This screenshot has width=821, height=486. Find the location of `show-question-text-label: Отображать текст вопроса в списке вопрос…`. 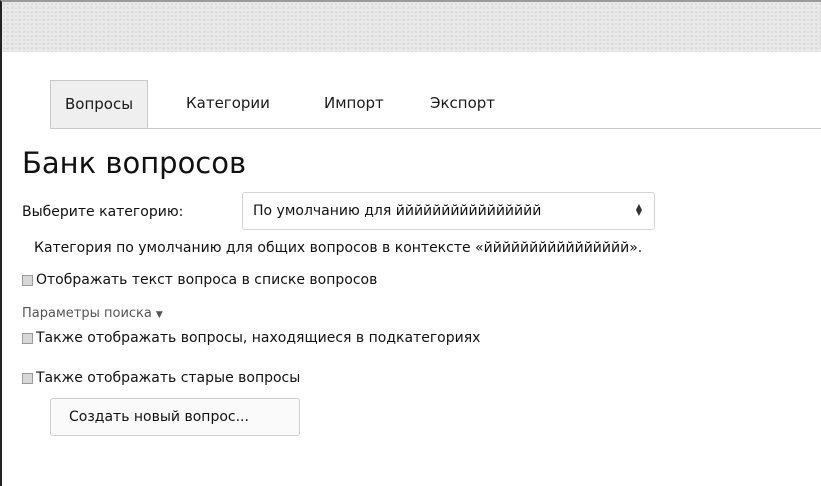

show-question-text-label: Отображать текст вопроса в списке вопрос… is located at coordinates (207, 280).